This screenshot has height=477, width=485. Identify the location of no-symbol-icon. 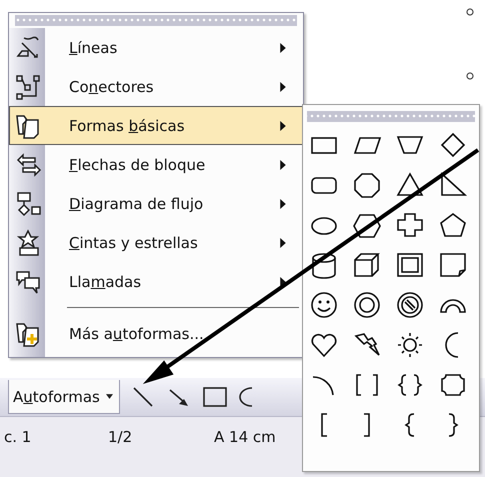
(410, 305).